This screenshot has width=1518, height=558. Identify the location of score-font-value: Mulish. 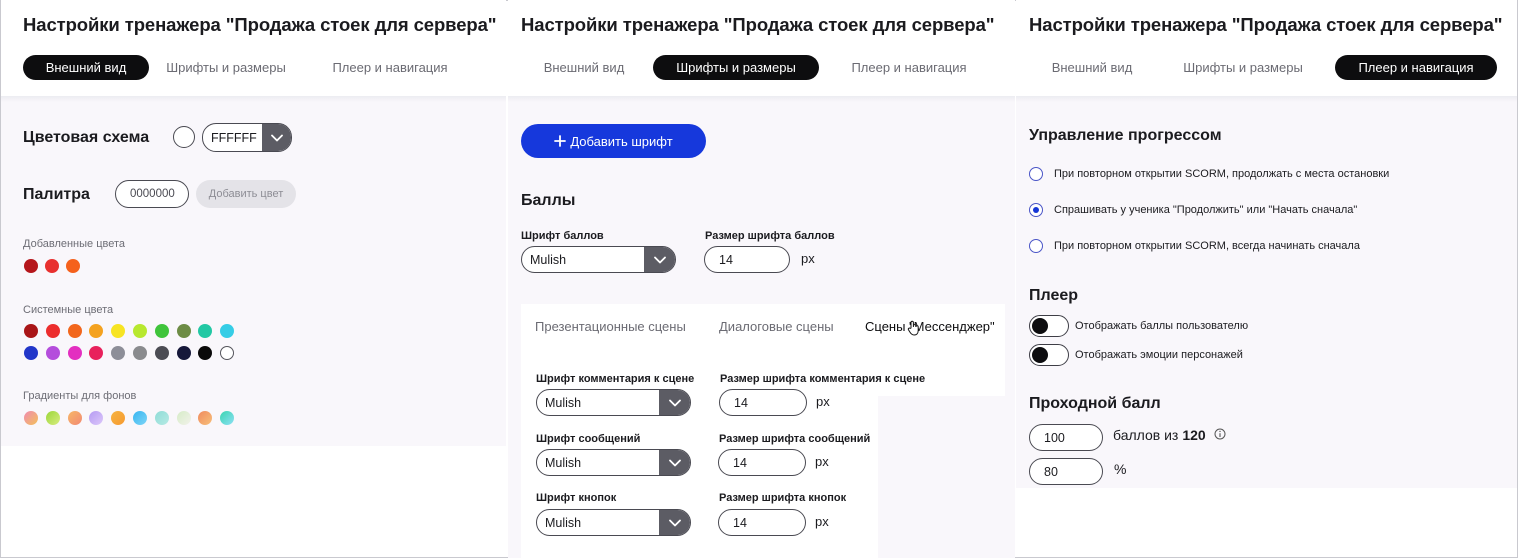
(548, 259).